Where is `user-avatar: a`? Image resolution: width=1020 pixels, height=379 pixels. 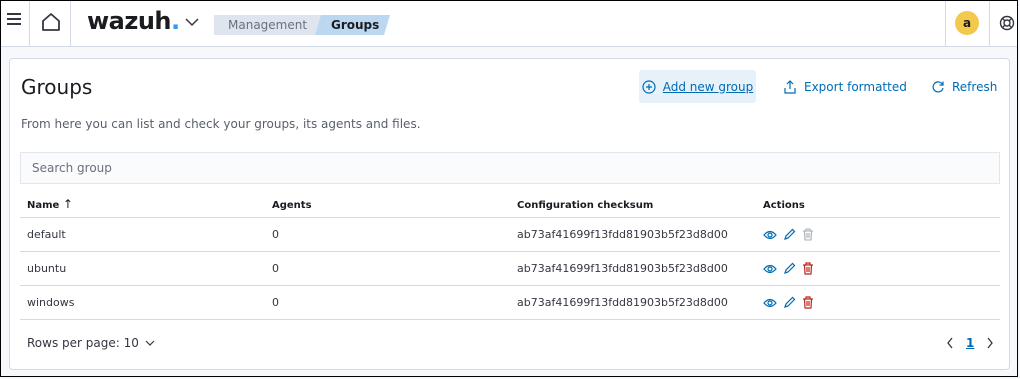 user-avatar: a is located at coordinates (967, 23).